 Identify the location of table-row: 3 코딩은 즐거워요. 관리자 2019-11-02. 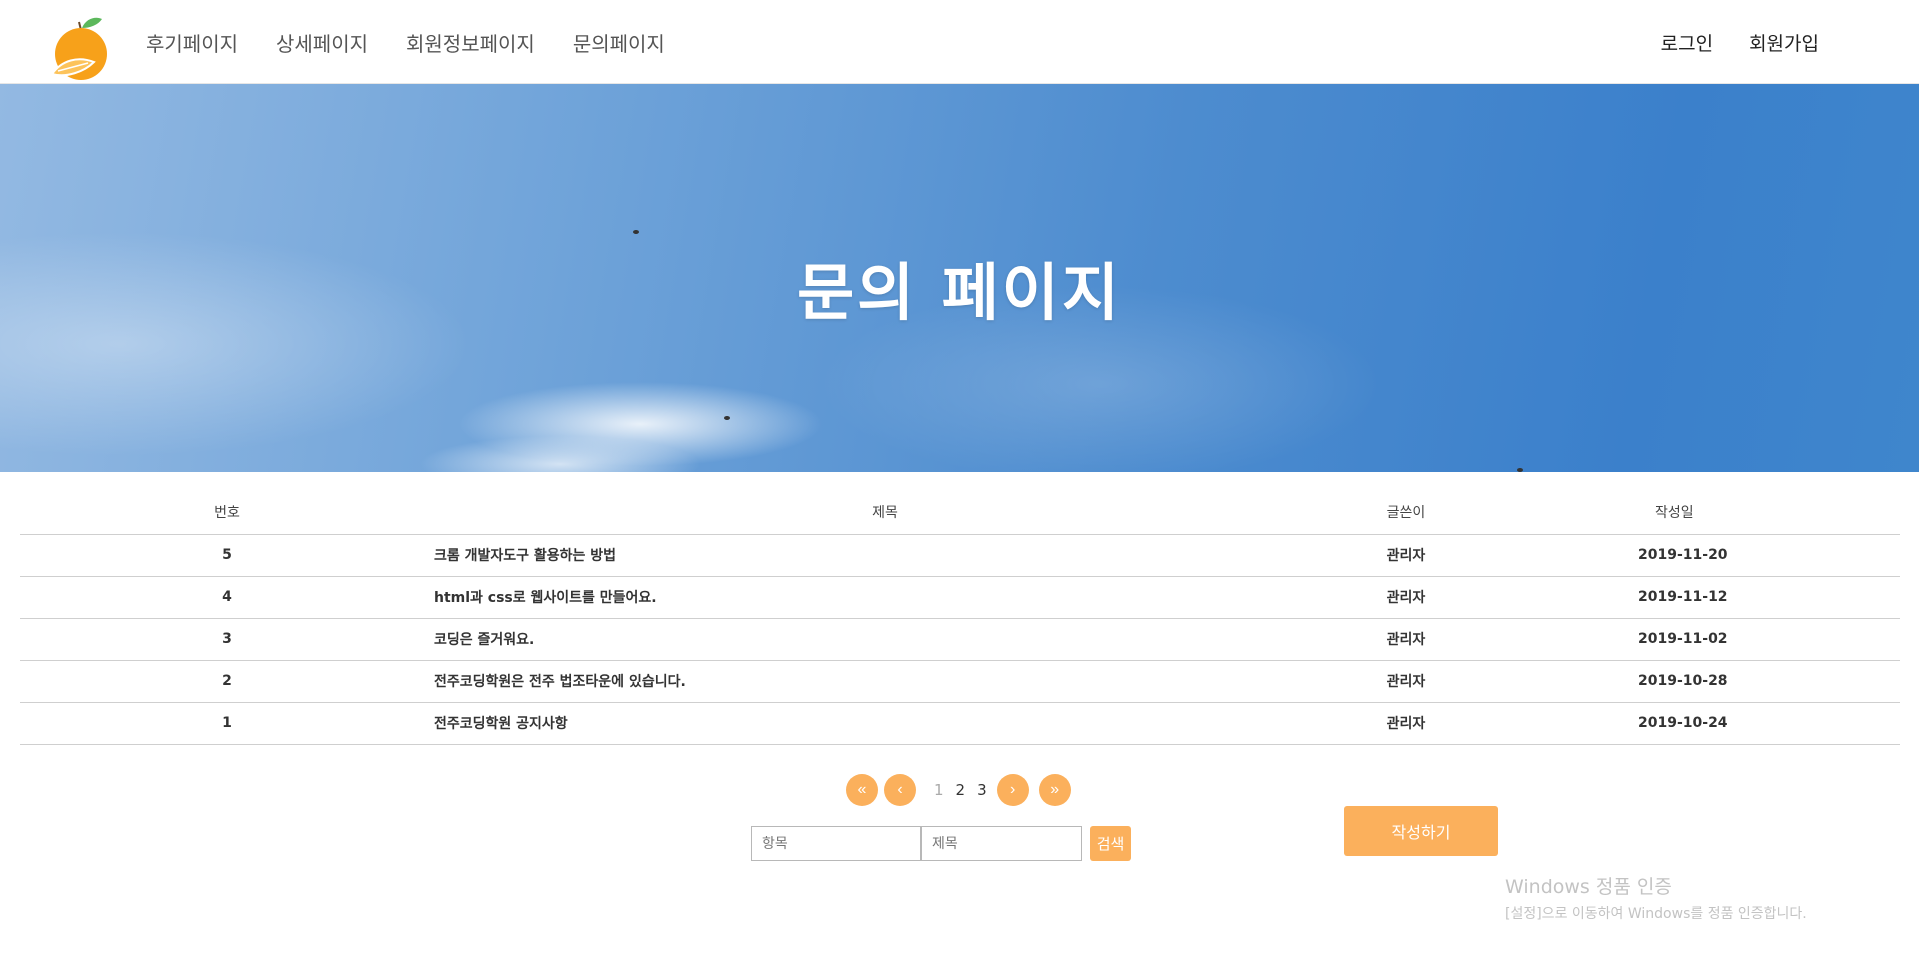
(960, 639).